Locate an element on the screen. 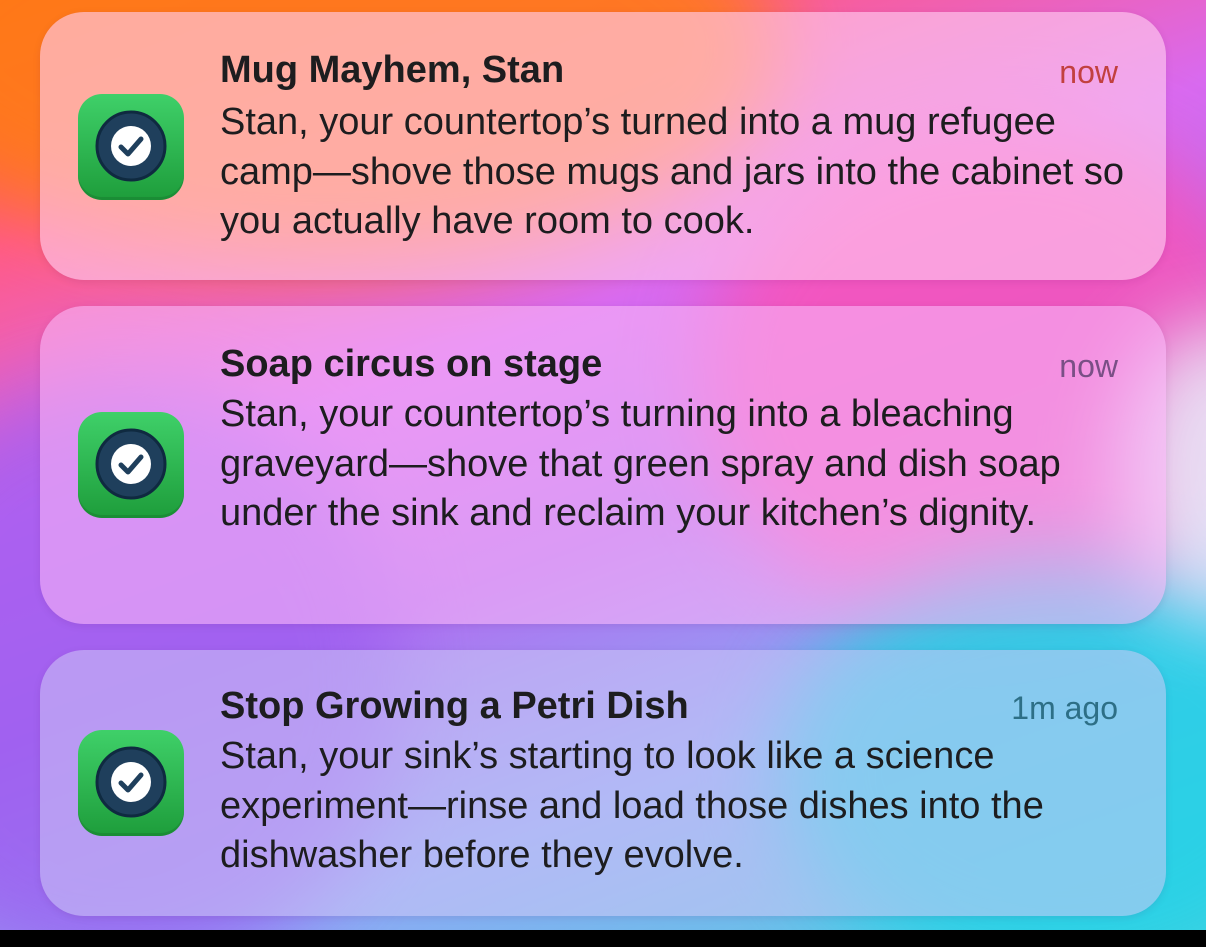 The image size is (1206, 947). notification-title: Mug Mayhem, Stan is located at coordinates (392, 70).